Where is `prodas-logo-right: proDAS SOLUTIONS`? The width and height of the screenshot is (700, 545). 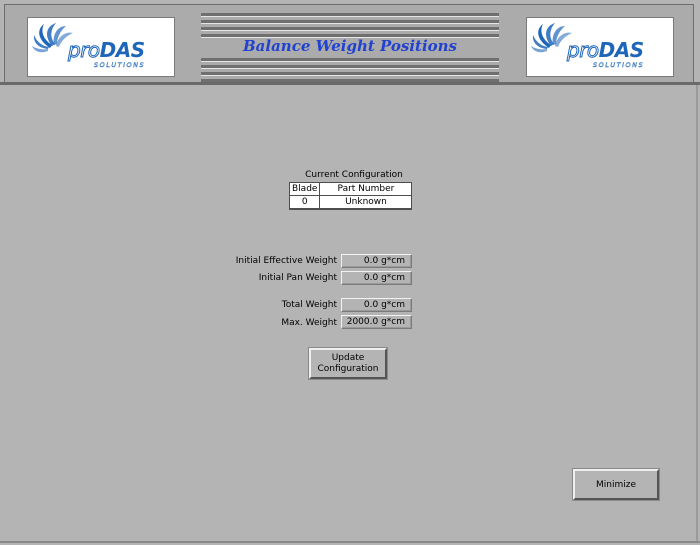 prodas-logo-right: proDAS SOLUTIONS is located at coordinates (600, 47).